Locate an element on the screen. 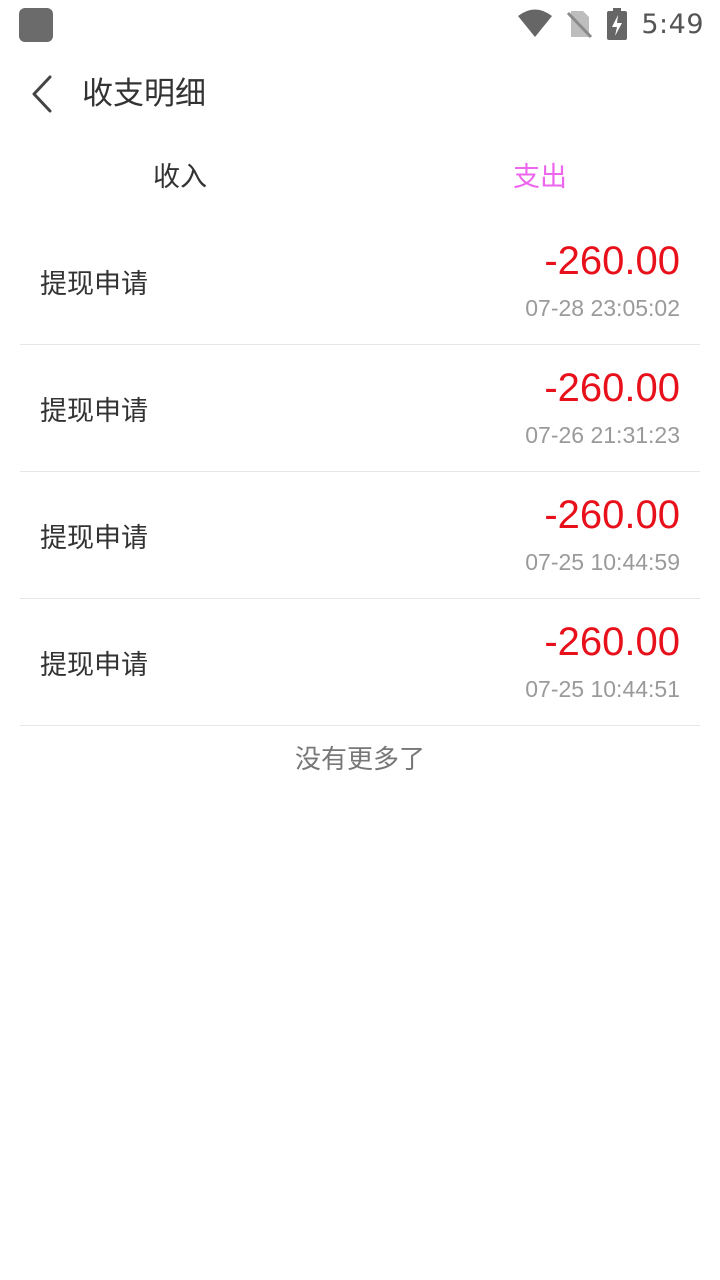  tab-expense: 支出 is located at coordinates (540, 178).